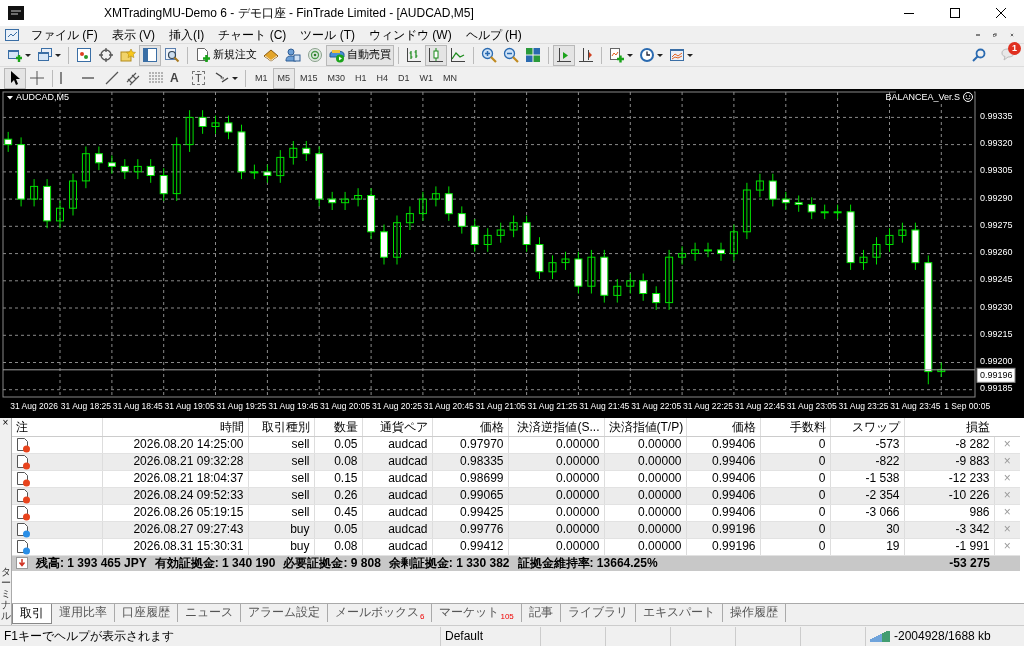 The width and height of the screenshot is (1024, 646). What do you see at coordinates (300, 529) in the screenshot?
I see `table-cell: buy` at bounding box center [300, 529].